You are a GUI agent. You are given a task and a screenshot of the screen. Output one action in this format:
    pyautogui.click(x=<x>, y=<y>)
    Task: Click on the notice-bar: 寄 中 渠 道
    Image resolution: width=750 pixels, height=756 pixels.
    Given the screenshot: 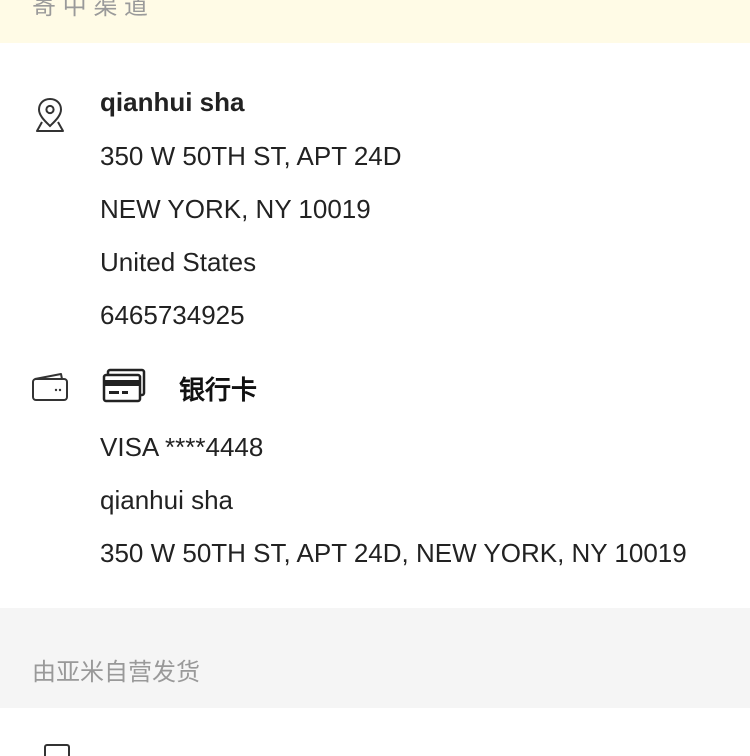 What is the action you would take?
    pyautogui.click(x=375, y=21)
    